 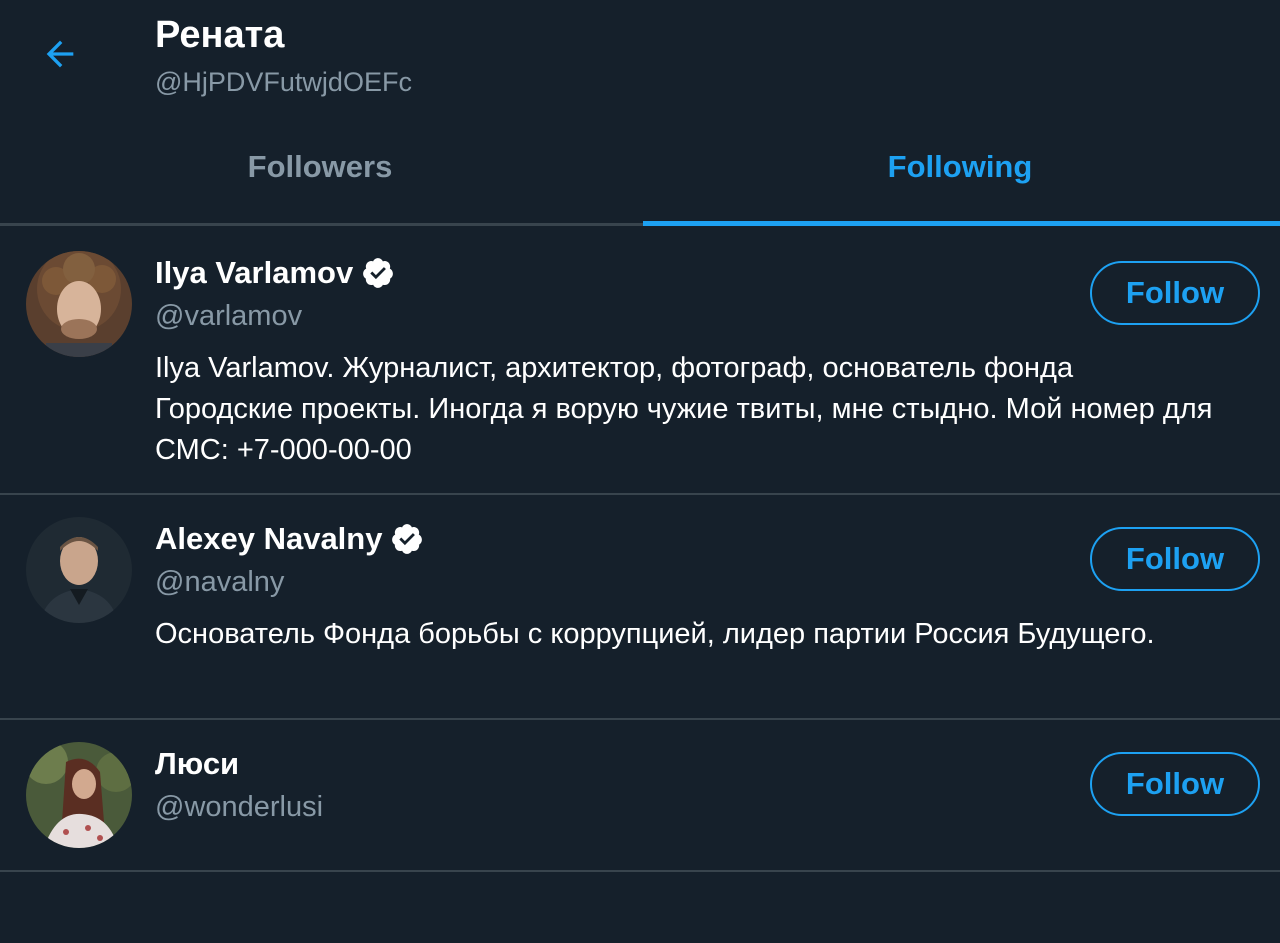 I want to click on name-line: Alexey Navalny, so click(x=289, y=539).